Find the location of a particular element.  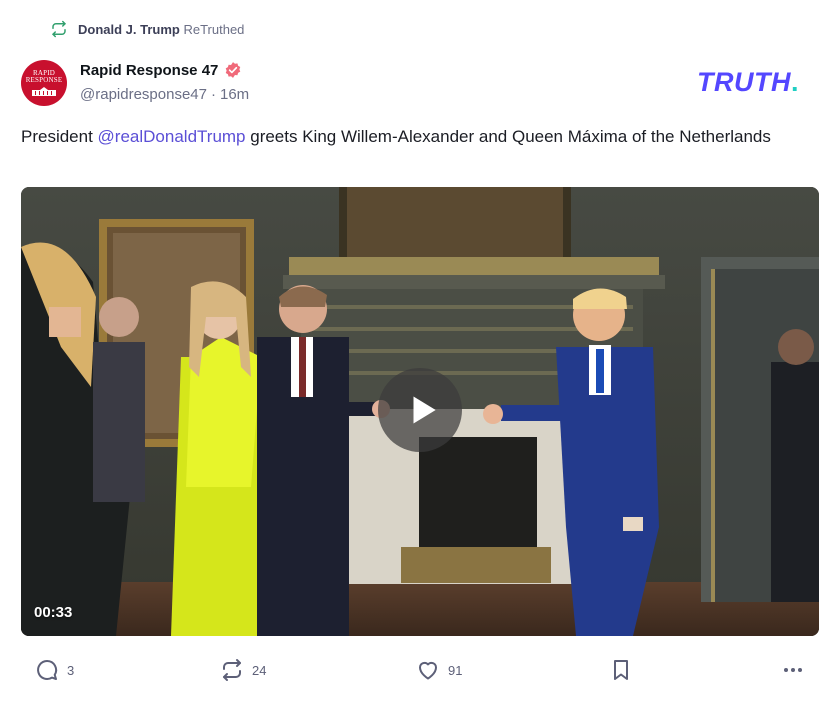

retruth-button: 24 is located at coordinates (243, 670).